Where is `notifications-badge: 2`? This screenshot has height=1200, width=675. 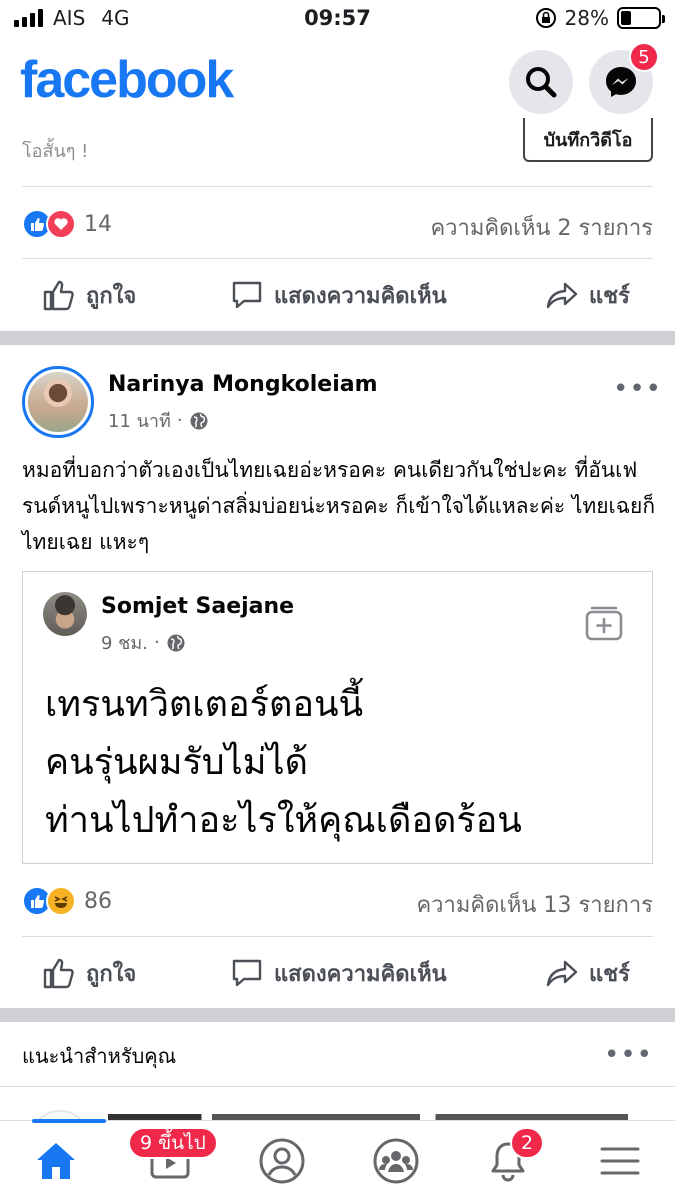
notifications-badge: 2 is located at coordinates (527, 1143).